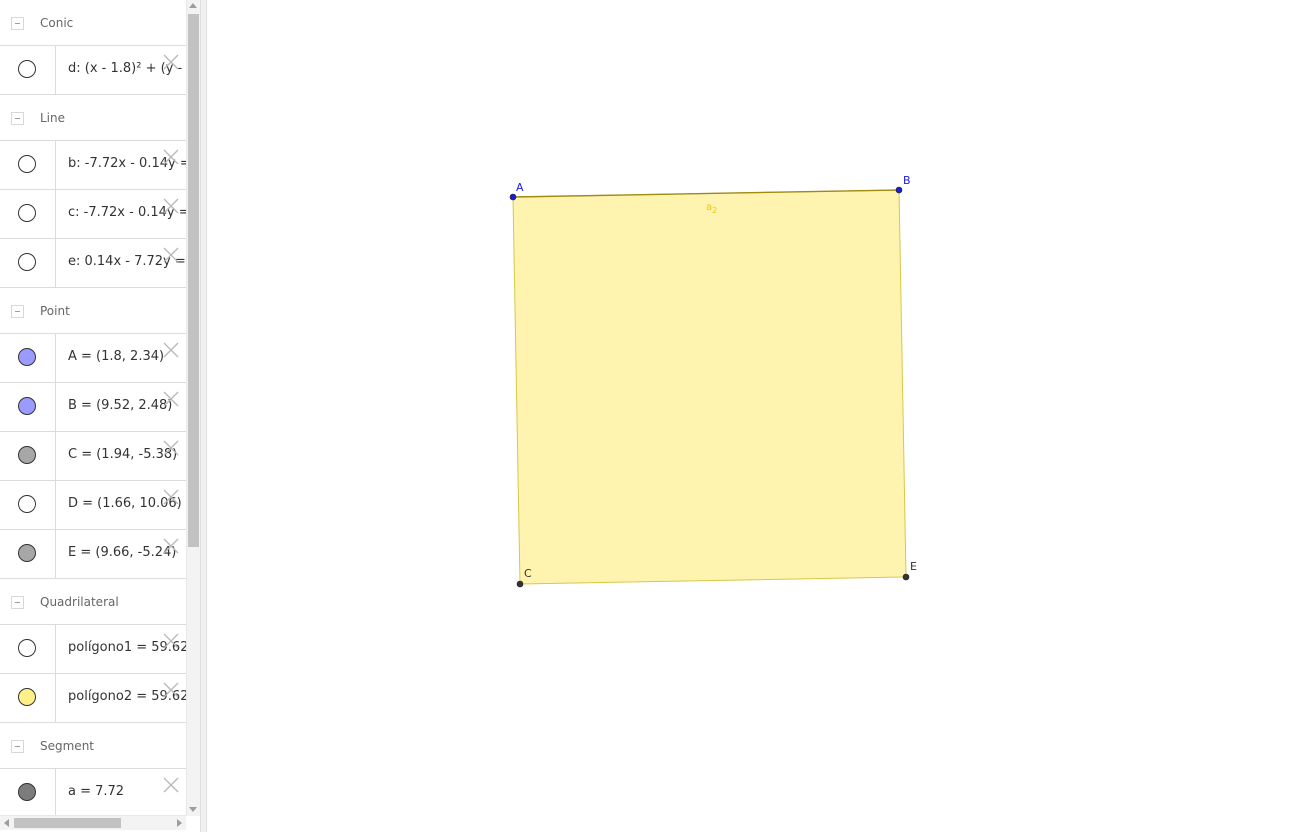 The image size is (1298, 832). What do you see at coordinates (528, 573) in the screenshot?
I see `point-C-label: C` at bounding box center [528, 573].